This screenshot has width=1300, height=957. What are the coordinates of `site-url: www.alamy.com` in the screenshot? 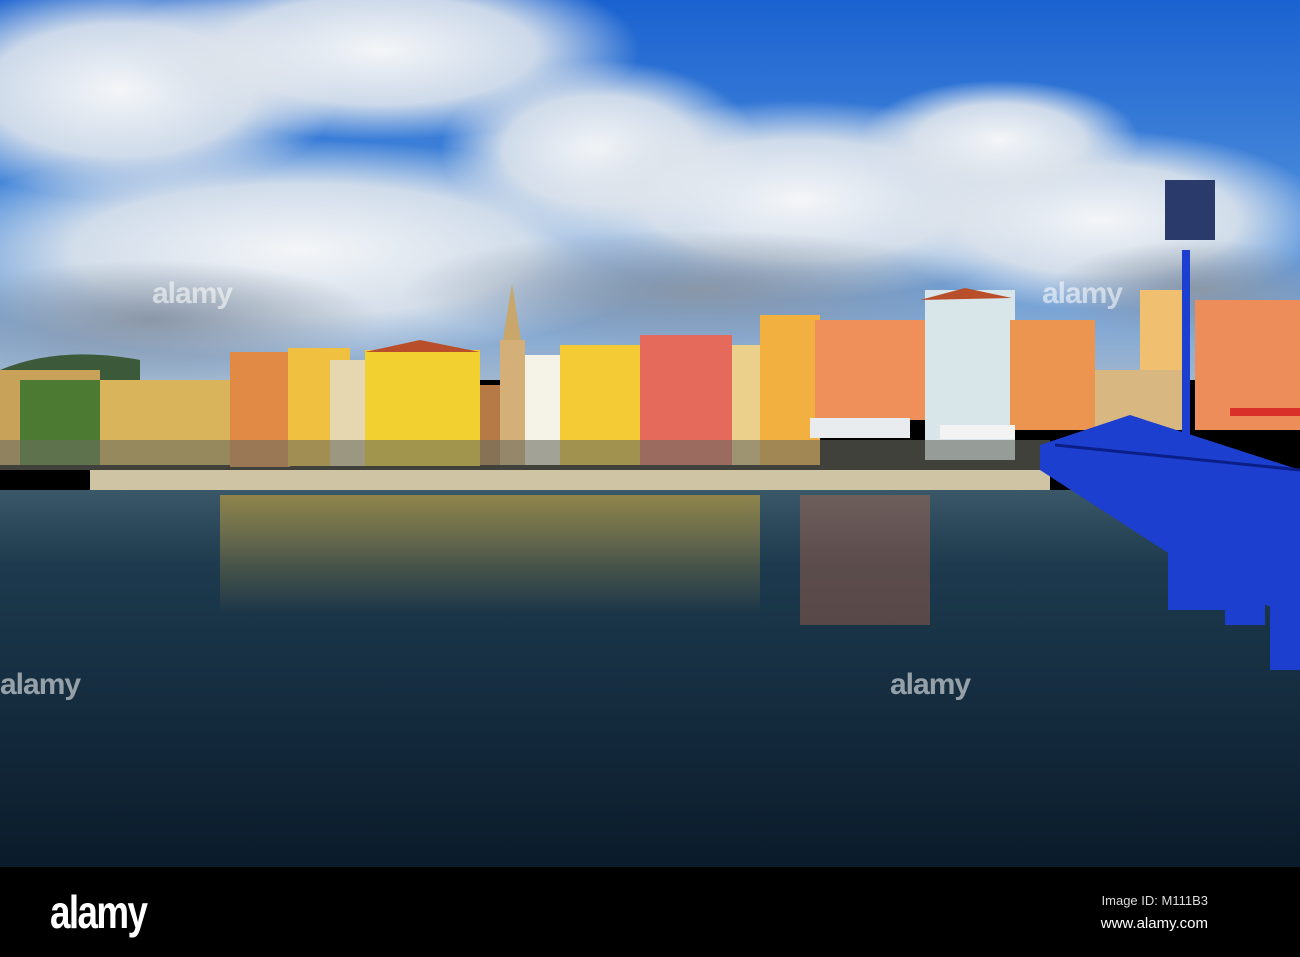 It's located at (1154, 923).